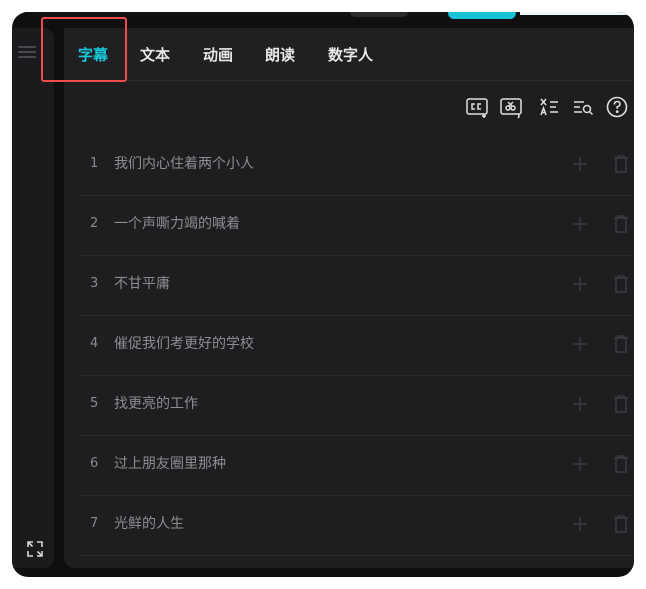 The width and height of the screenshot is (646, 589). I want to click on subtitle-row: 2 一个声嘶力竭的喊着, so click(356, 226).